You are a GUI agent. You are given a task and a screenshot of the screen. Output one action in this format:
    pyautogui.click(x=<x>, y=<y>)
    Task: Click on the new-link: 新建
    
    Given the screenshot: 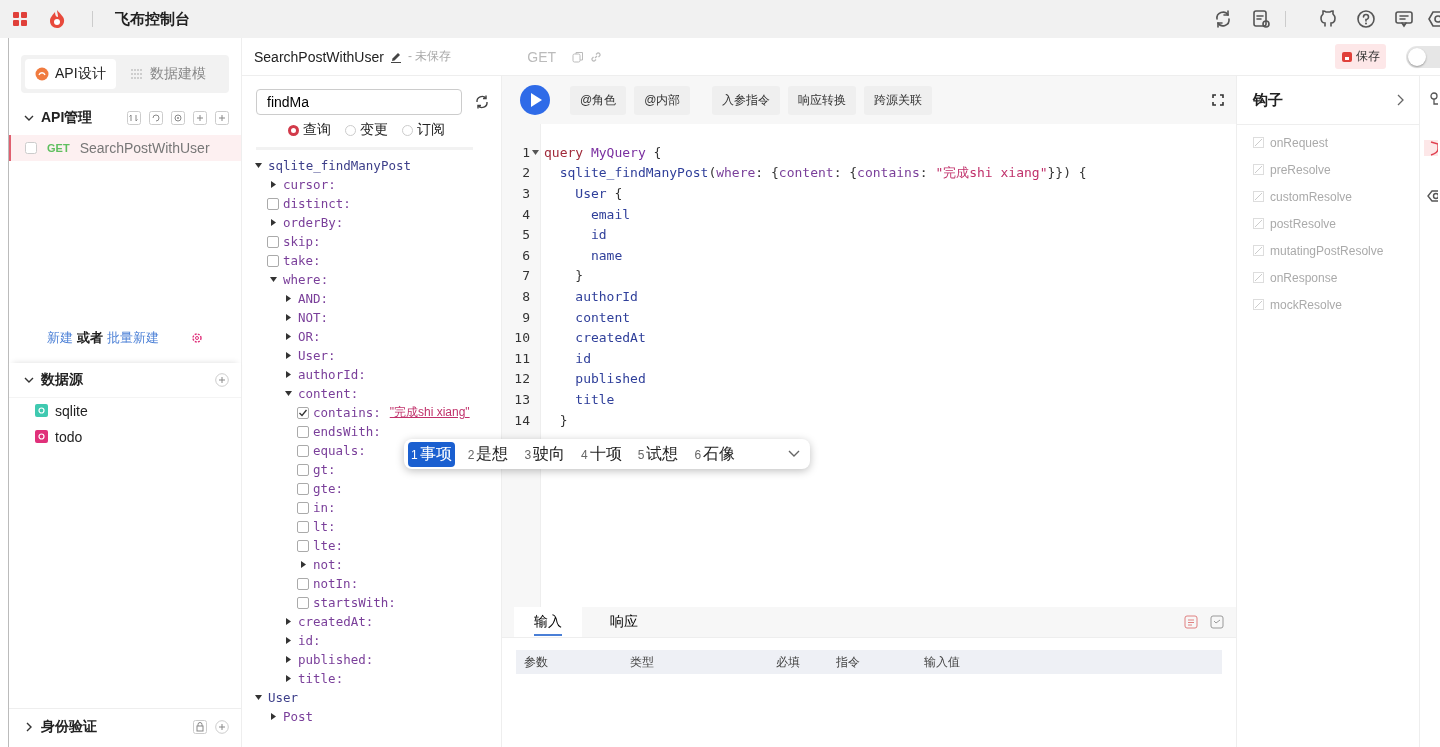 What is the action you would take?
    pyautogui.click(x=60, y=337)
    